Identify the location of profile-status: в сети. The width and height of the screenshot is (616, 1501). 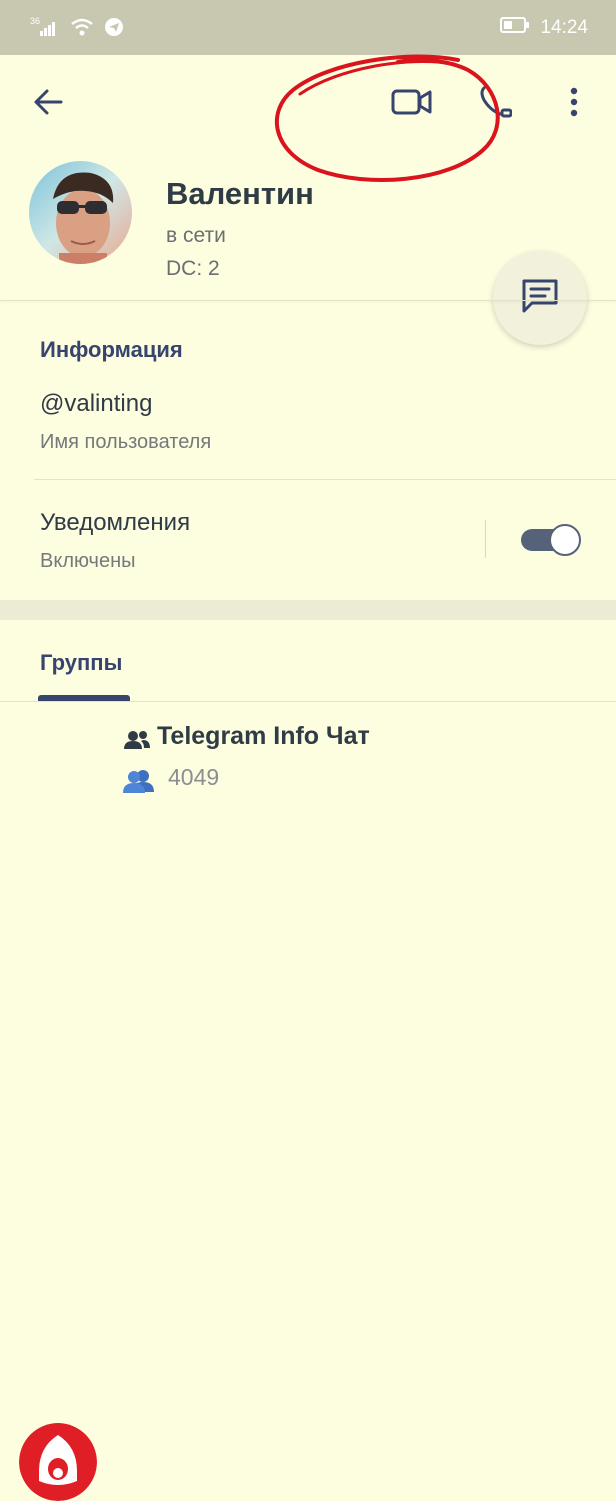
(196, 235).